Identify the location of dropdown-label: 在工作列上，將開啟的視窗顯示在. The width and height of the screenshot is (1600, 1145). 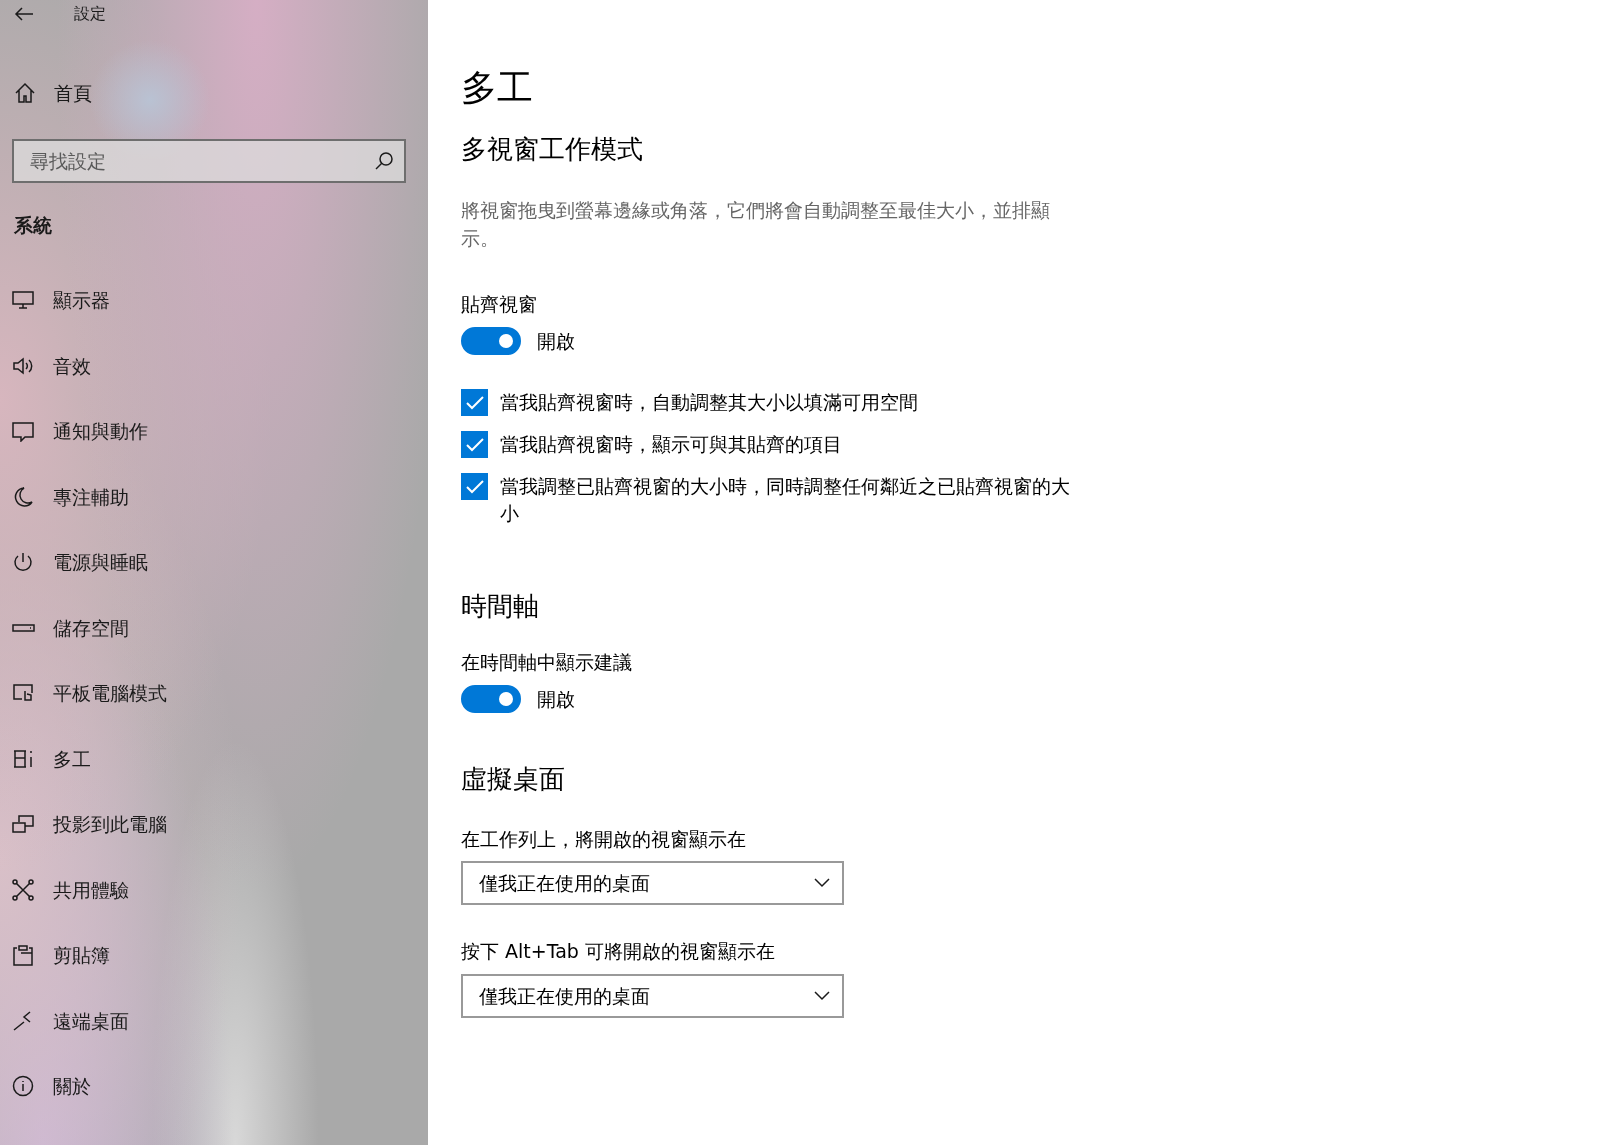
(604, 839).